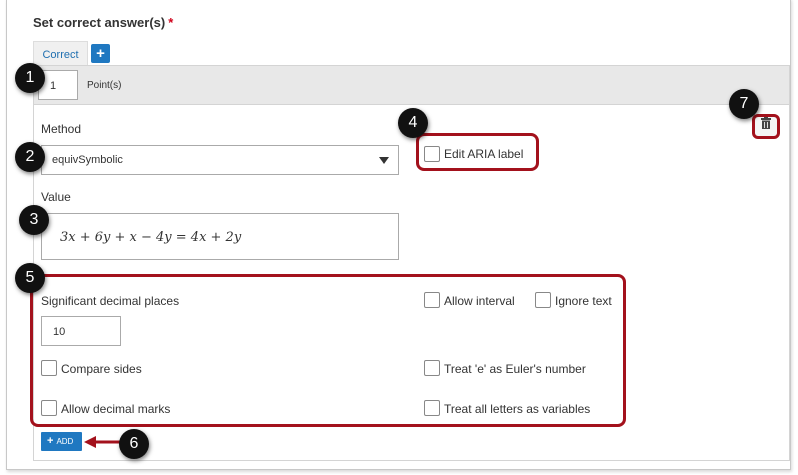  Describe the element at coordinates (413, 123) in the screenshot. I see `callout-4: 4` at that location.